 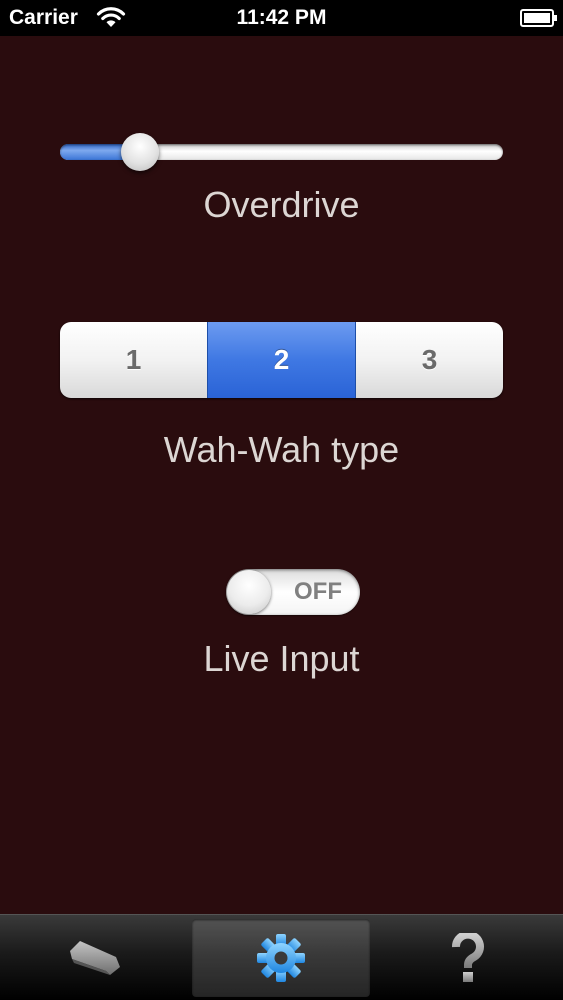 What do you see at coordinates (281, 152) in the screenshot?
I see `overdrive-slider` at bounding box center [281, 152].